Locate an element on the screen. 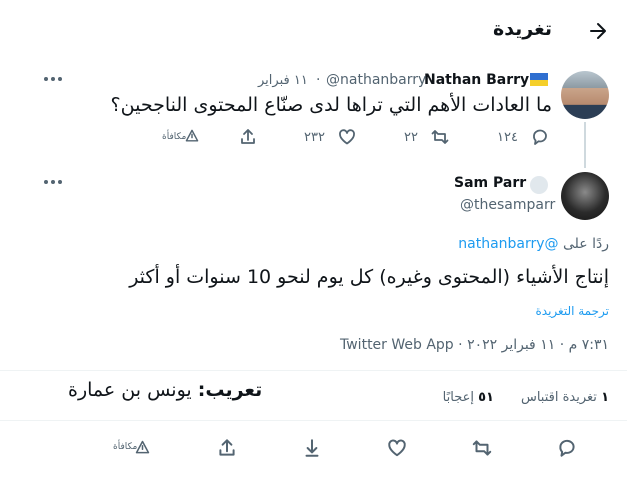 This screenshot has height=486, width=627. main-share-icon is located at coordinates (227, 448).